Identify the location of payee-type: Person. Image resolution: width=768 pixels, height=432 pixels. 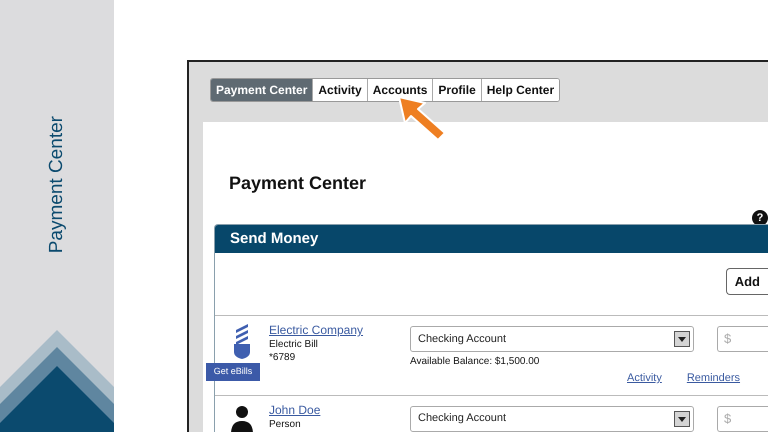
(285, 424).